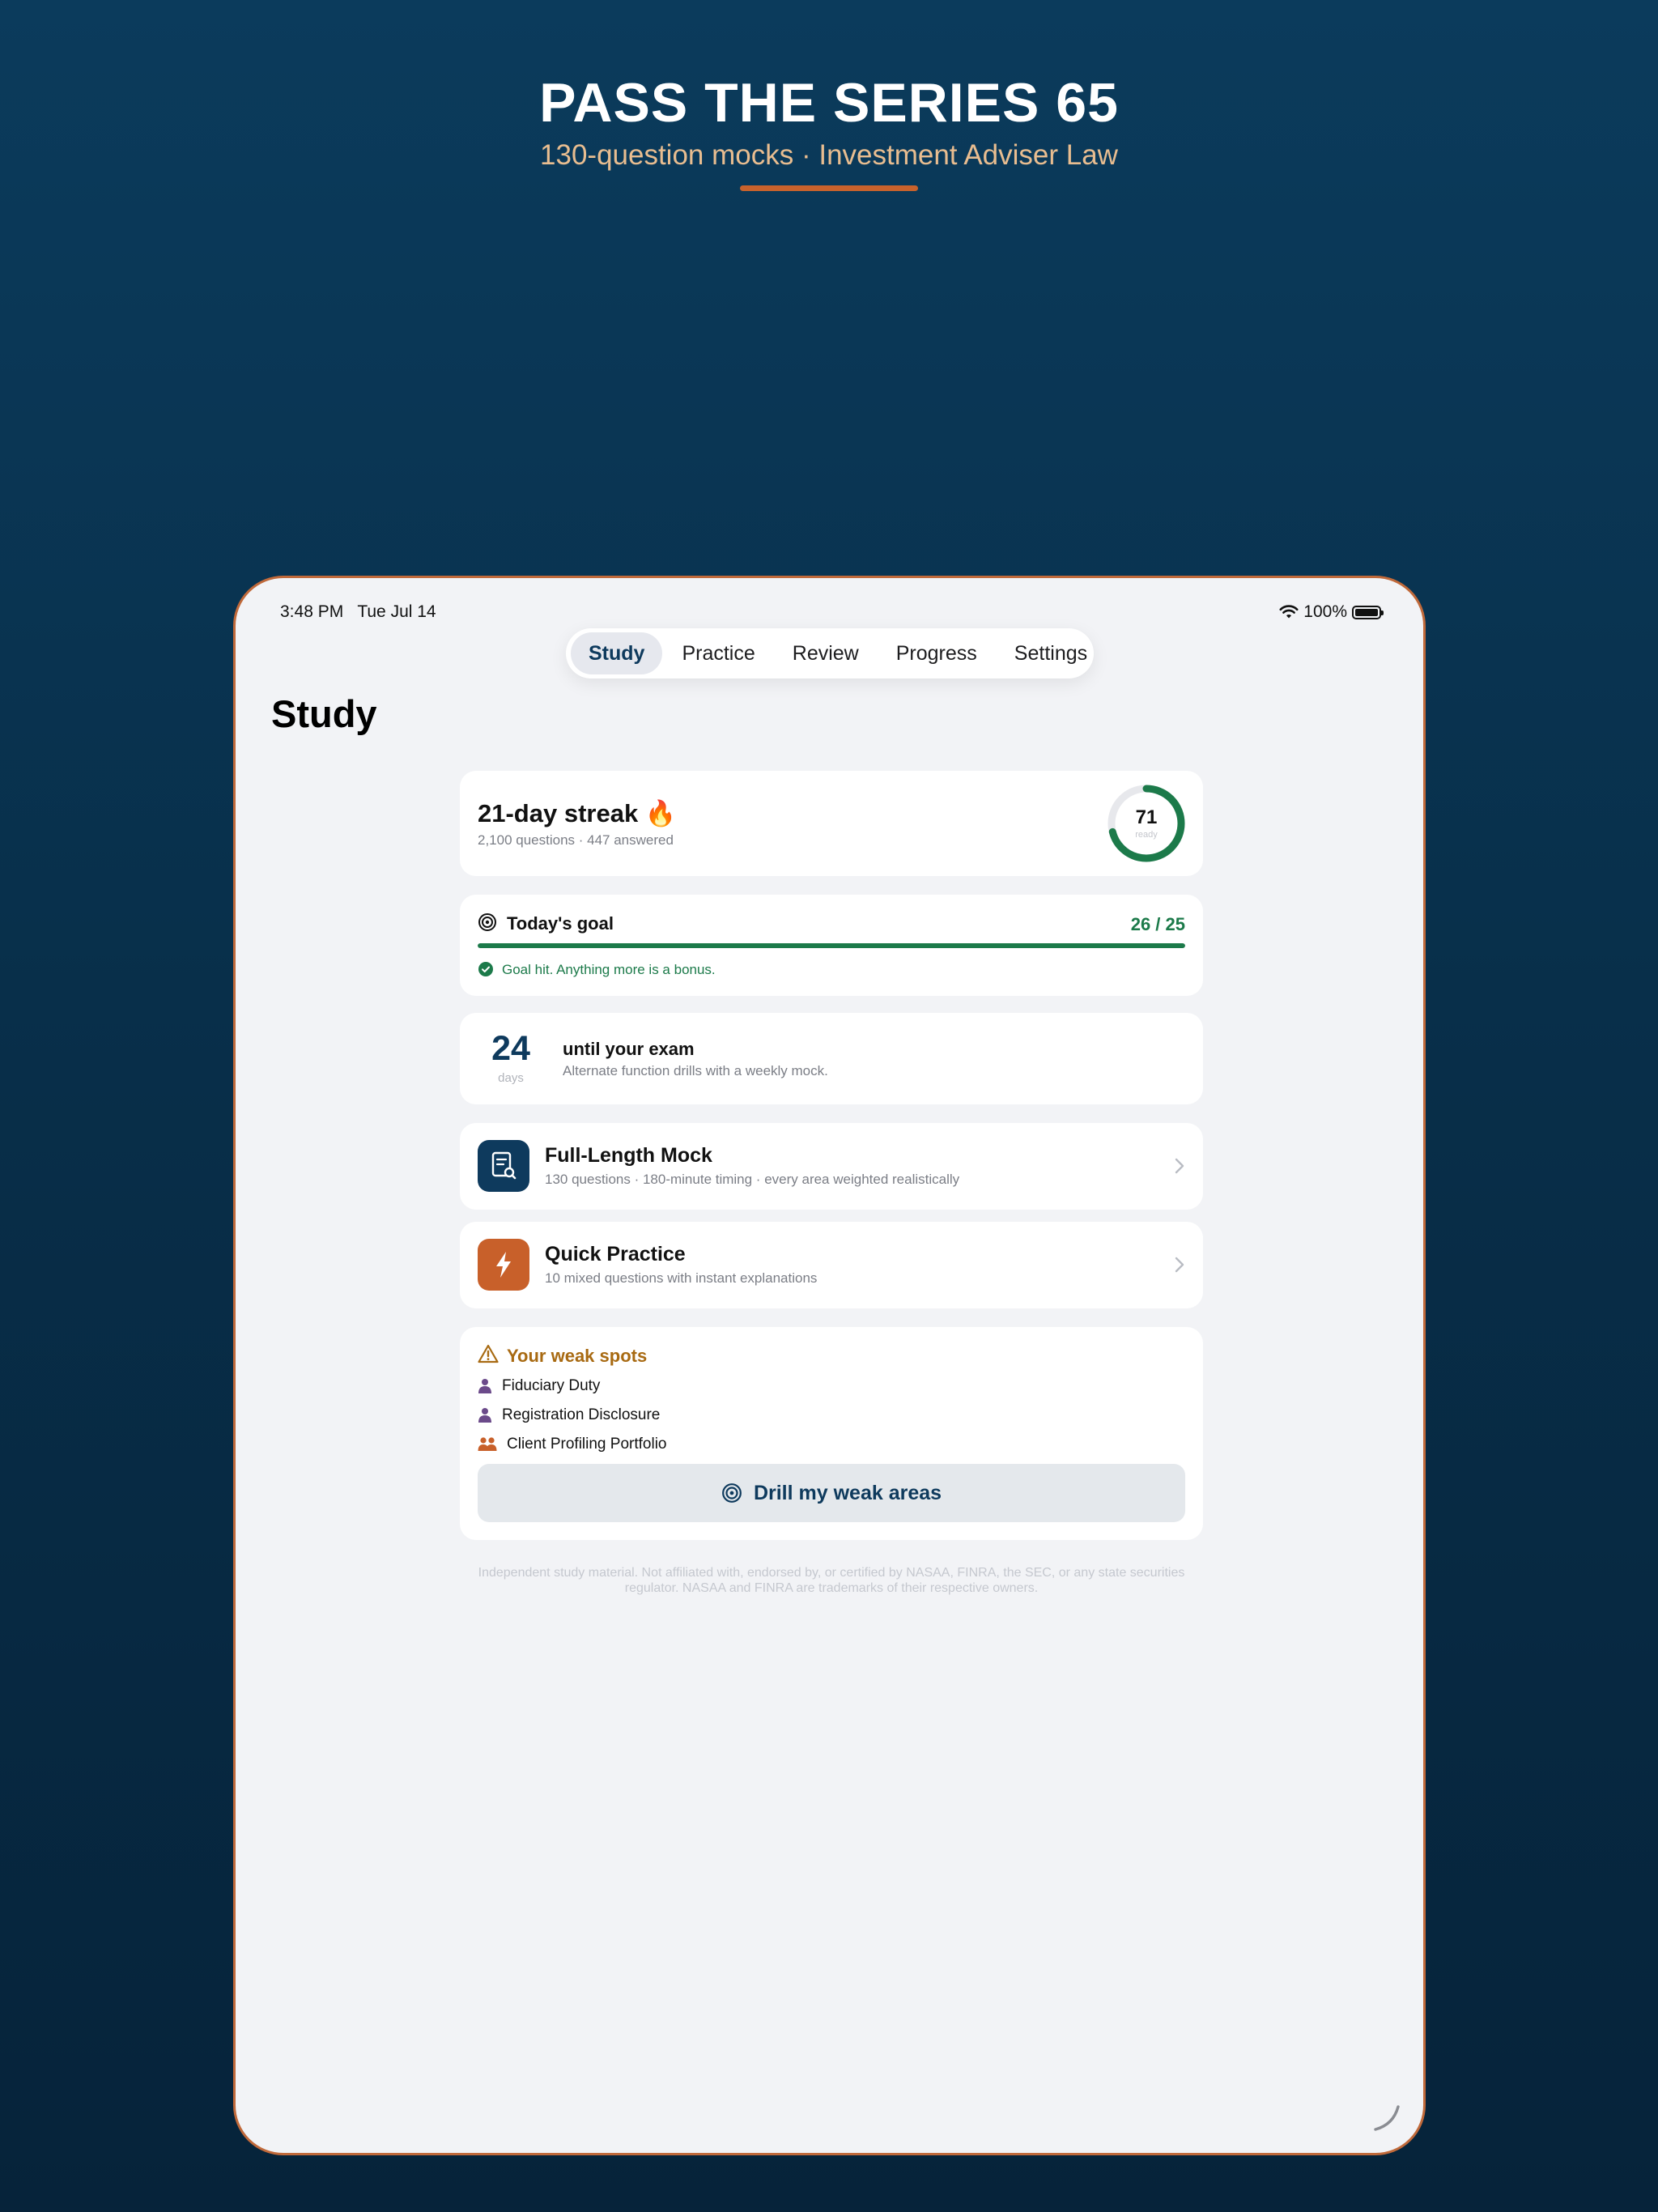  I want to click on quick-tile, so click(503, 1265).